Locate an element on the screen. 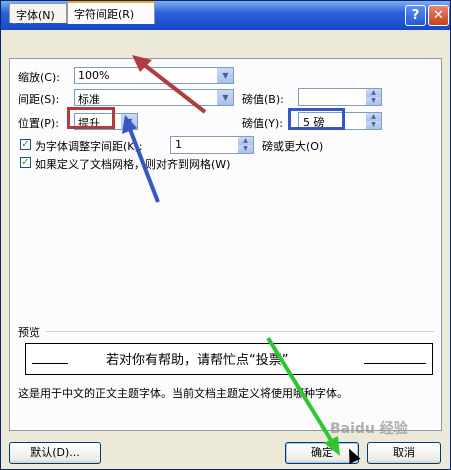 The height and width of the screenshot is (470, 451). spacing-pt-field: ▲ ▼ is located at coordinates (340, 97).